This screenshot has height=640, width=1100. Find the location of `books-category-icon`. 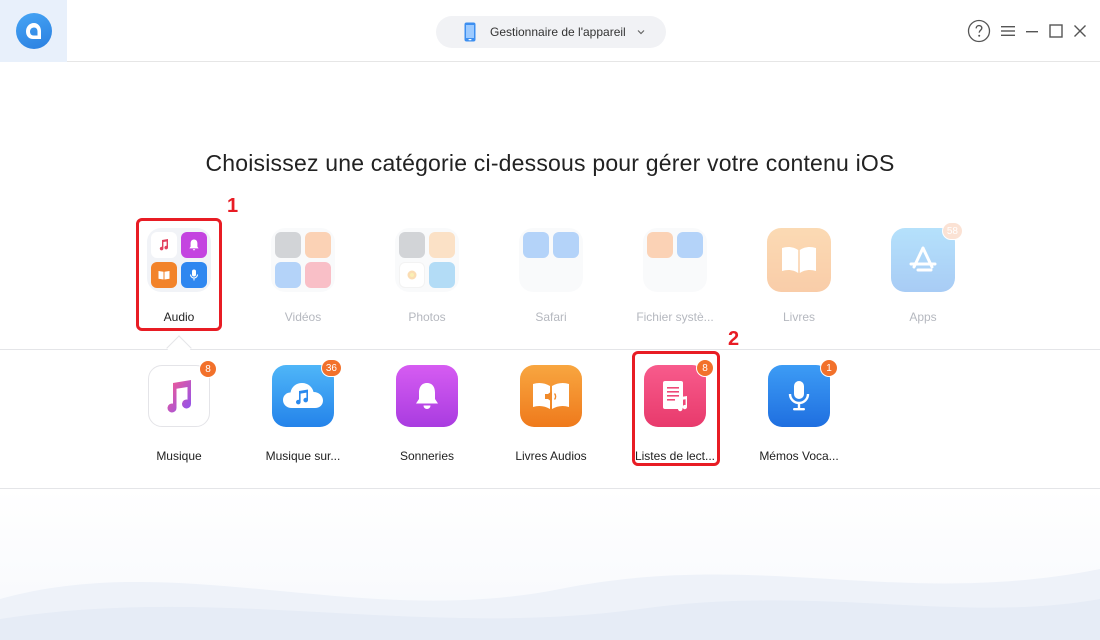

books-category-icon is located at coordinates (799, 260).